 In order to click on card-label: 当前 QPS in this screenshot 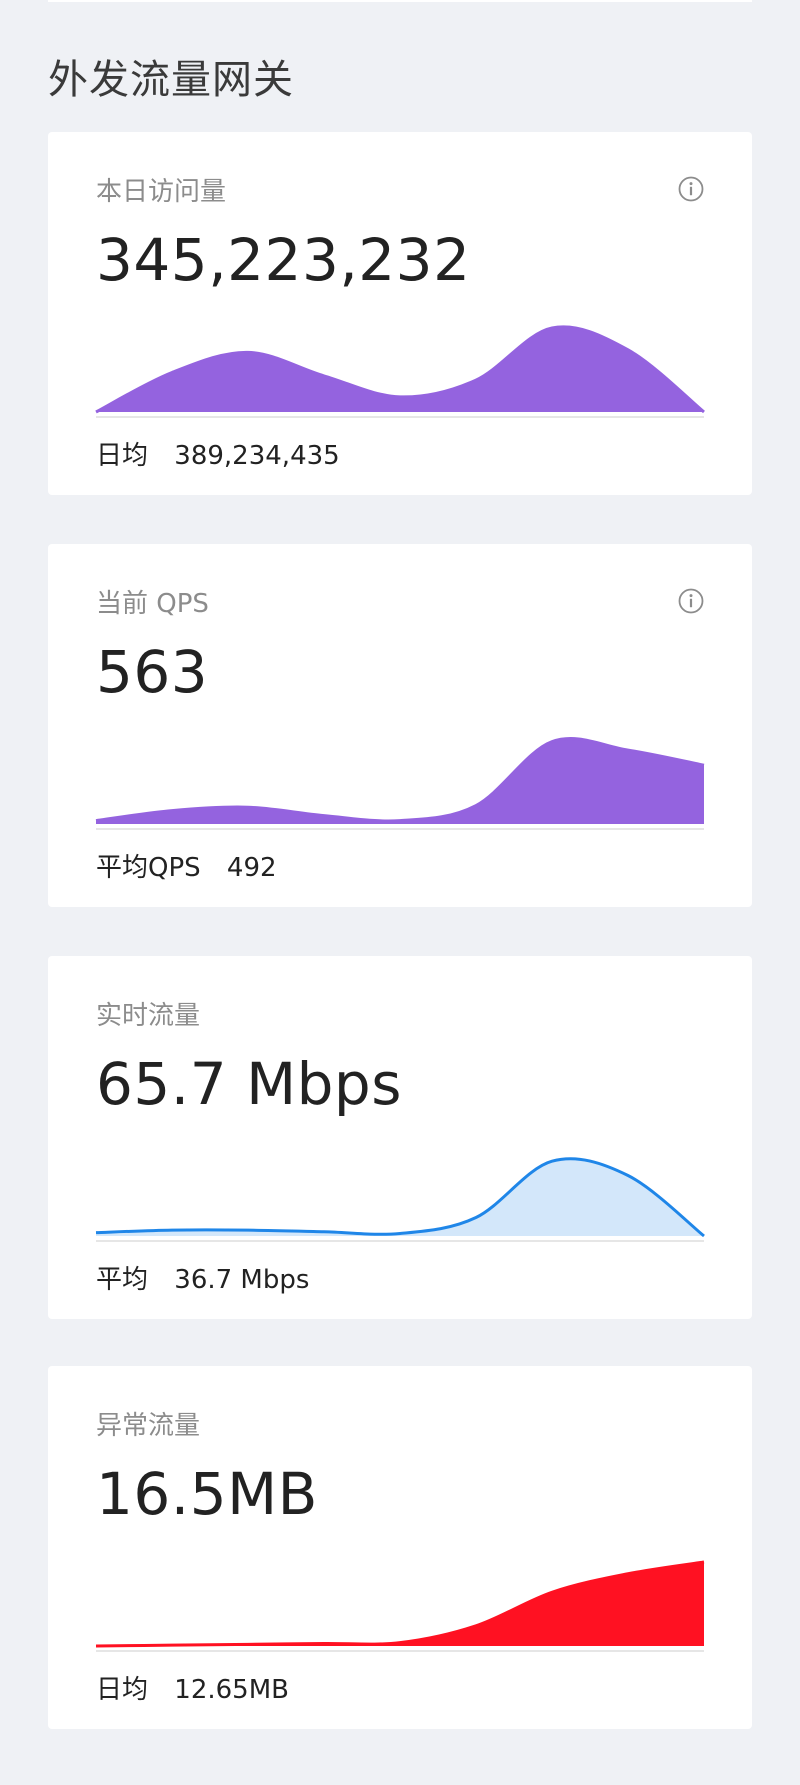, I will do `click(152, 604)`.